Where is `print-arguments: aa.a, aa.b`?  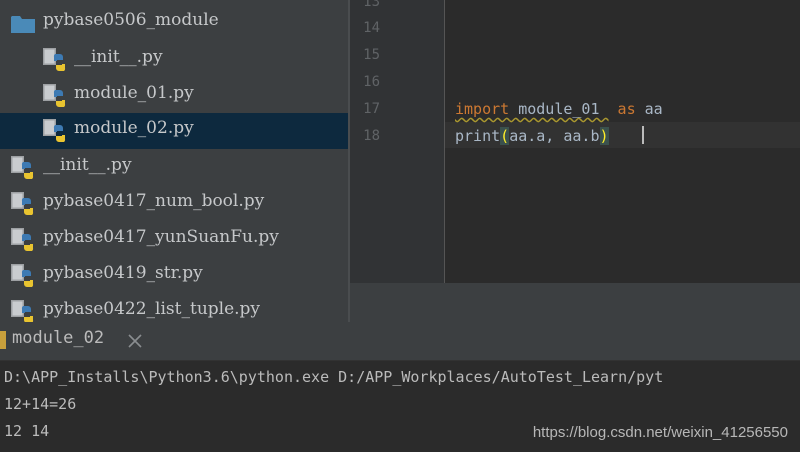
print-arguments: aa.a, aa.b is located at coordinates (554, 136).